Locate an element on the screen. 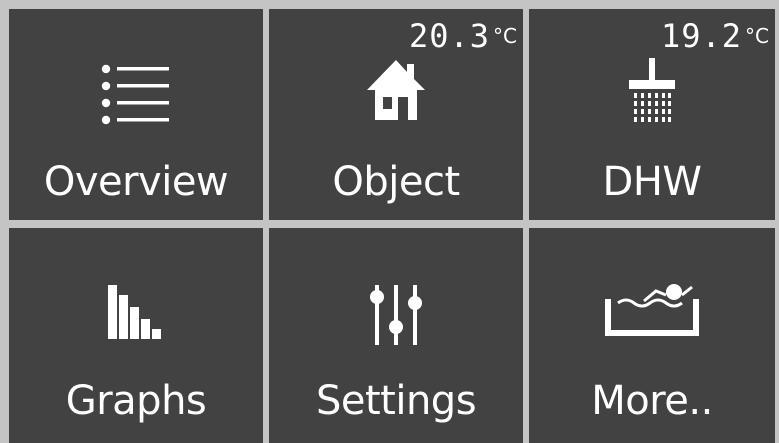 This screenshot has width=779, height=443. sliders-icon is located at coordinates (396, 315).